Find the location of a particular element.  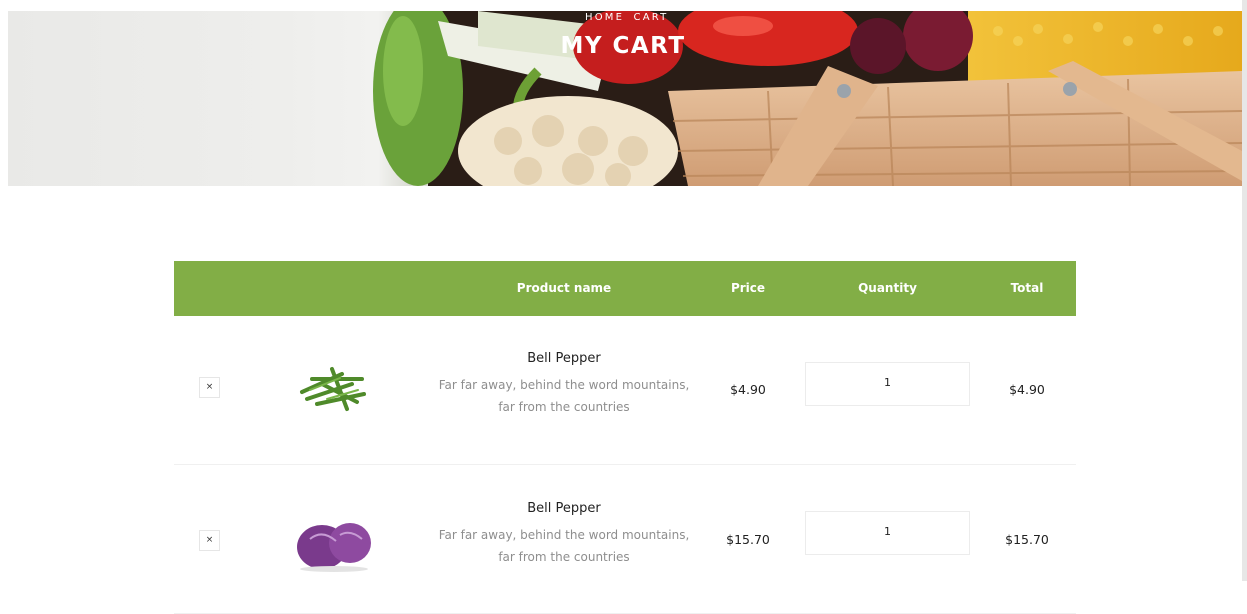

breadcrumb-home-link: HOME is located at coordinates (604, 17).